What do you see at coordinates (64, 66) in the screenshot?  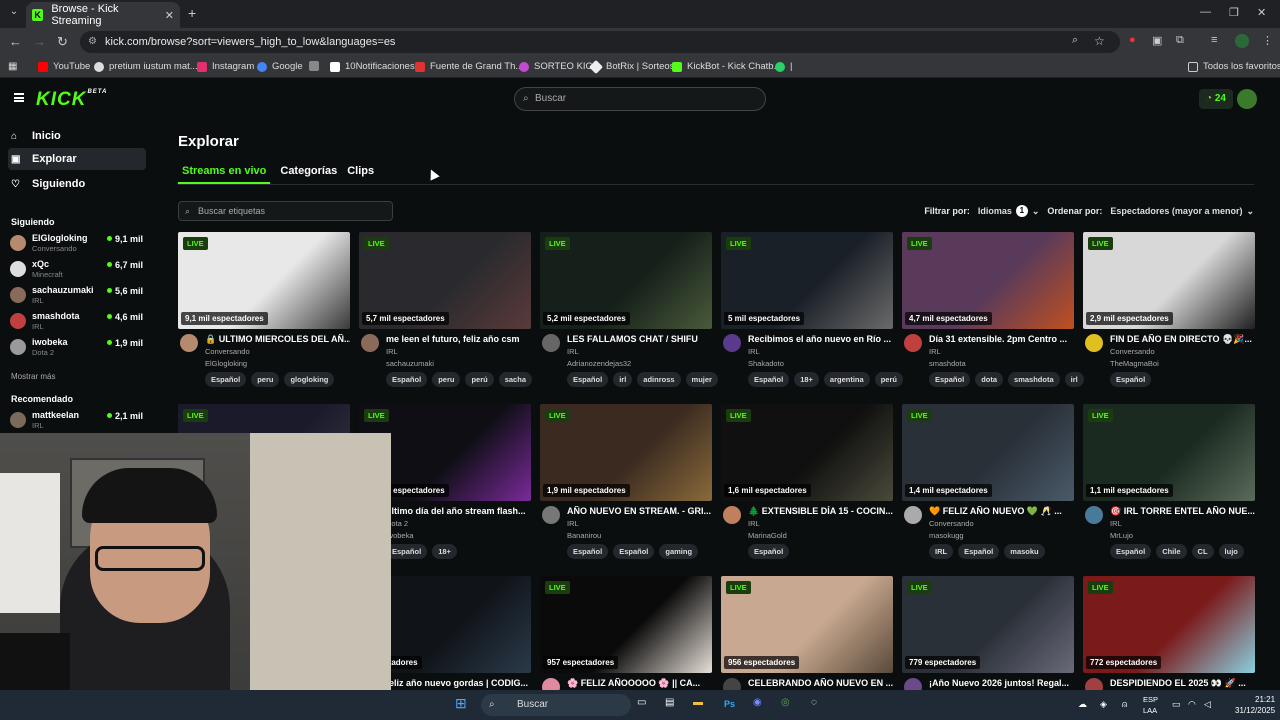 I see `bookmark-youtube: YouTube` at bounding box center [64, 66].